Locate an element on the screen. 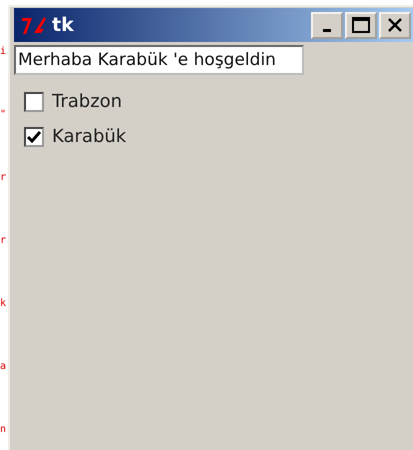  maximize-button is located at coordinates (361, 25).